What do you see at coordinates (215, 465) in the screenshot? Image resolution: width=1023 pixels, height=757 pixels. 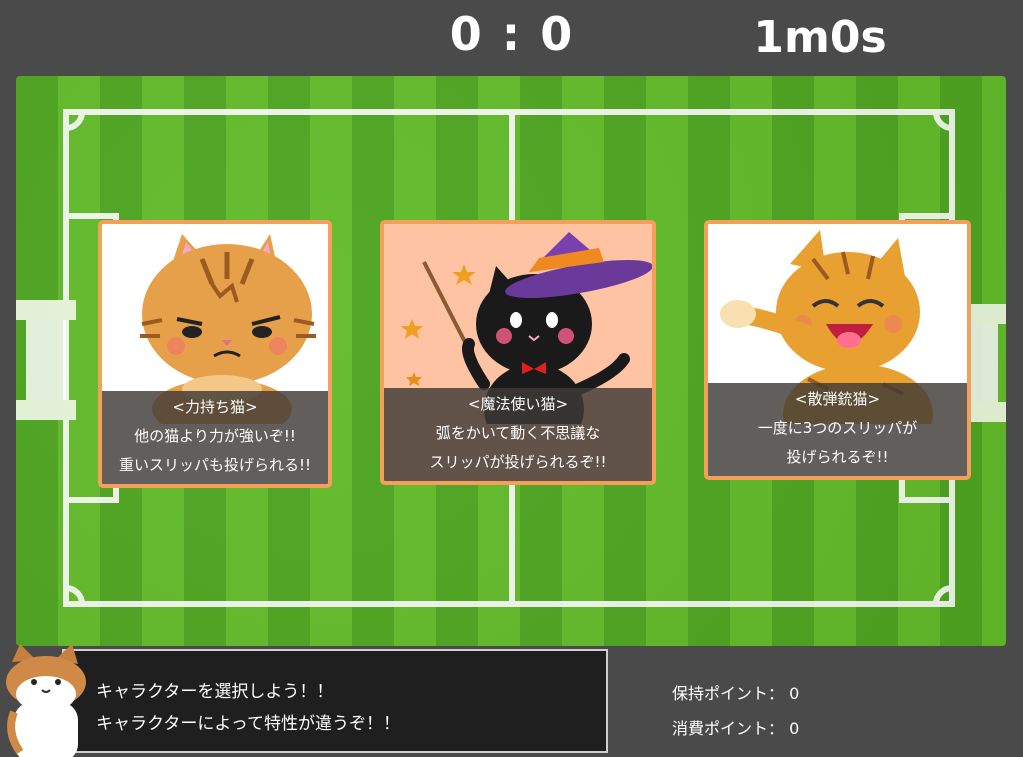 I see `card-desc-line2: 重いスリッパも投げられる!!` at bounding box center [215, 465].